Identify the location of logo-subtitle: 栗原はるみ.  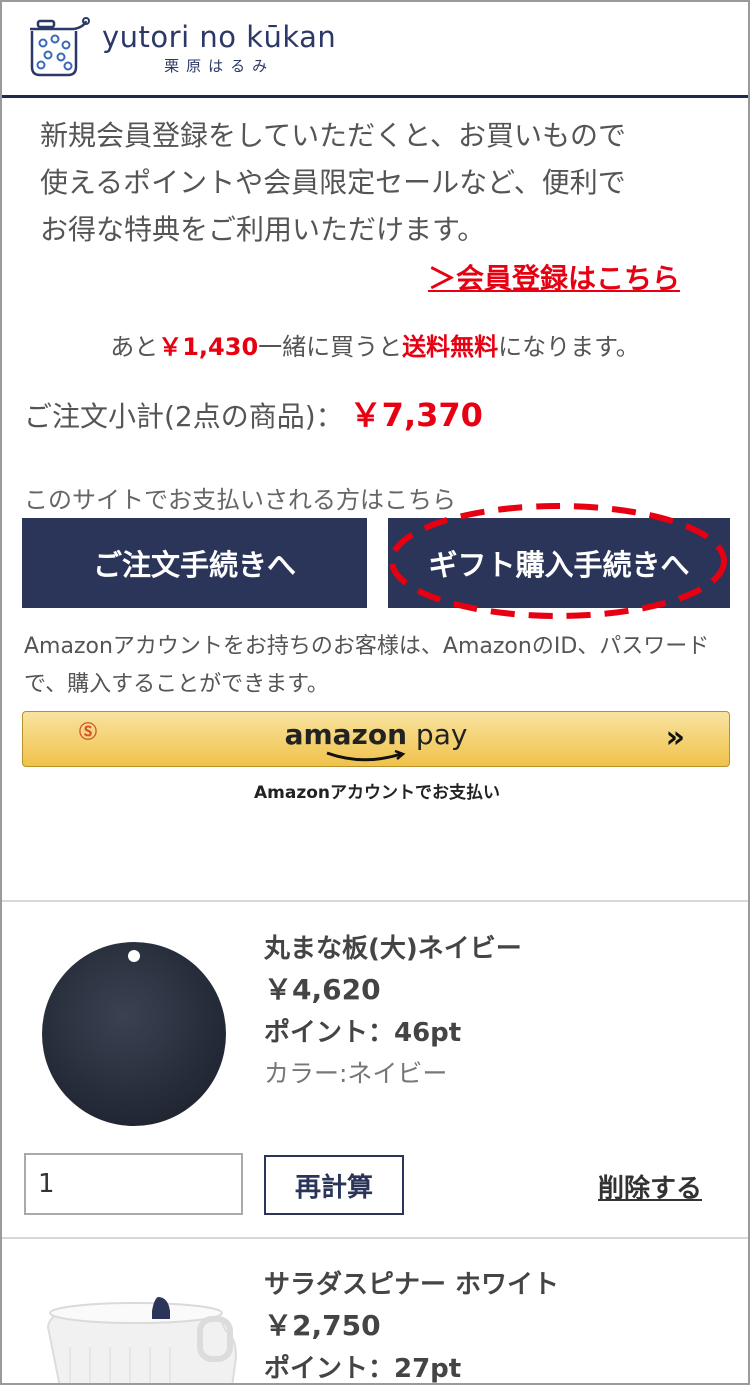
(219, 66).